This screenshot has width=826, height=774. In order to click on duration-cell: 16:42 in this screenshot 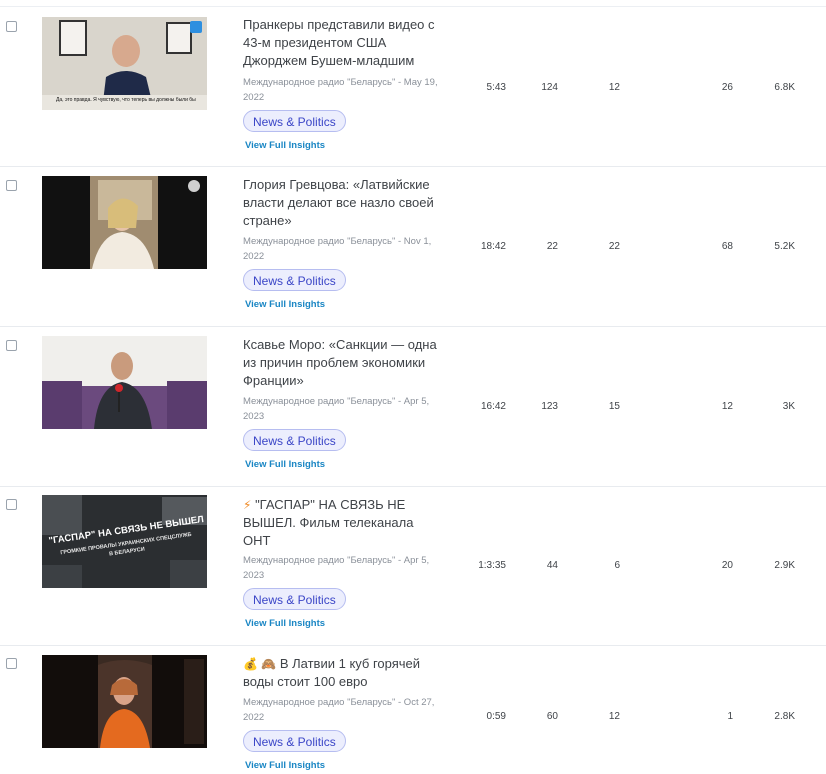, I will do `click(493, 406)`.